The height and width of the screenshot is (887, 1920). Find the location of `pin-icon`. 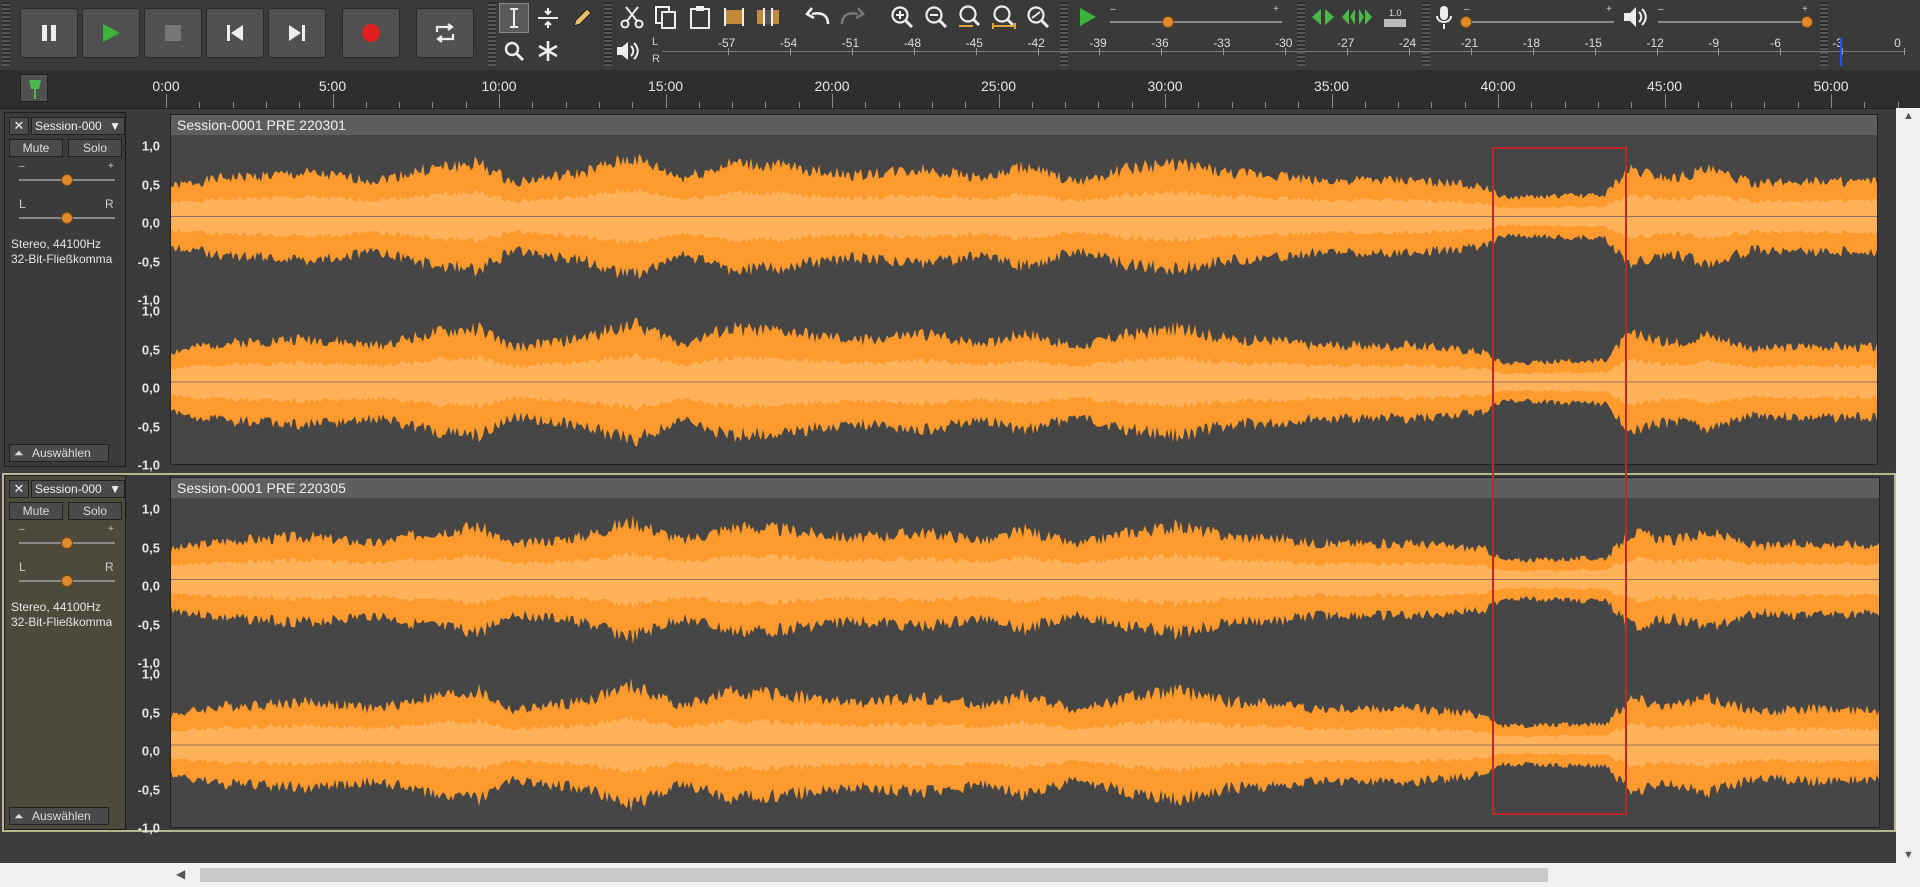

pin-icon is located at coordinates (35, 89).